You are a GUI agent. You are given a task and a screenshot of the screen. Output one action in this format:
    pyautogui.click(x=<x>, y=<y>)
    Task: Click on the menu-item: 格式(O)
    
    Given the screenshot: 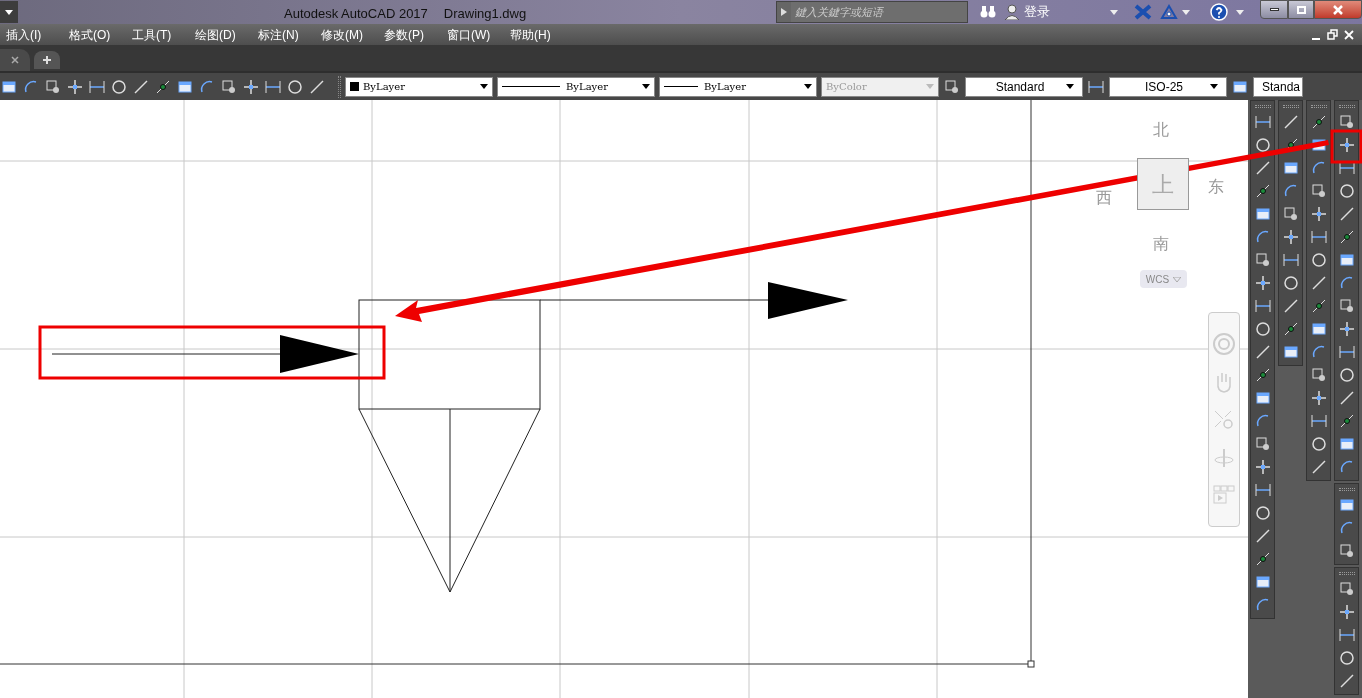 What is the action you would take?
    pyautogui.click(x=100, y=34)
    